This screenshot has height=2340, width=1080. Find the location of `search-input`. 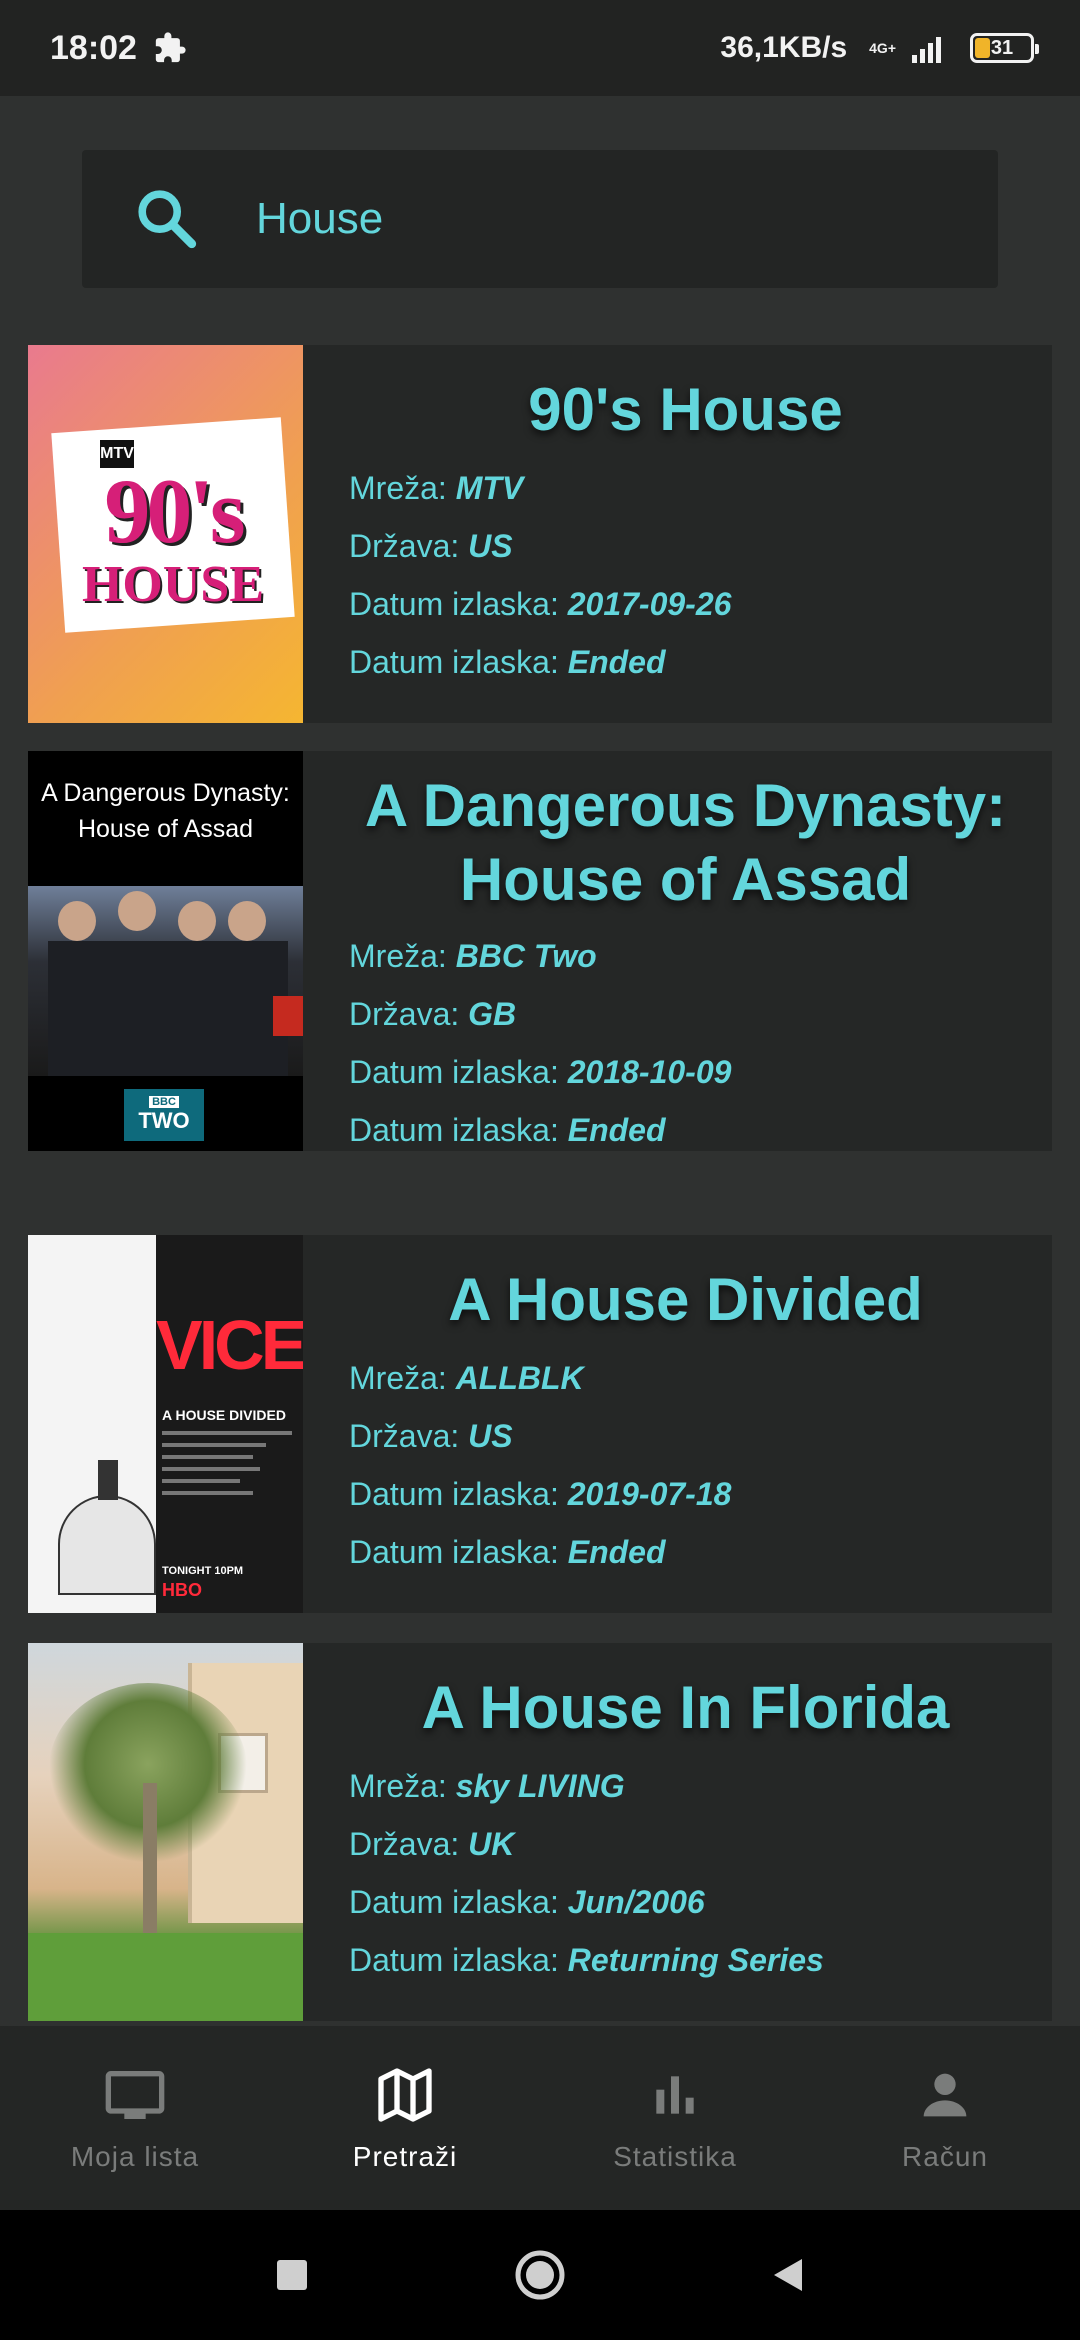

search-input is located at coordinates (586, 219).